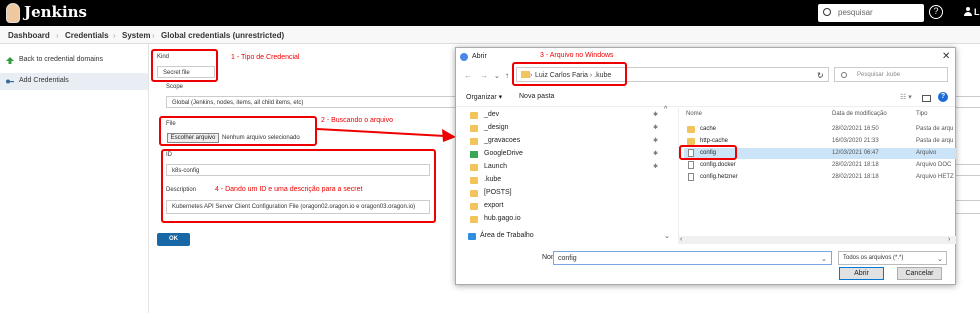  What do you see at coordinates (44, 80) in the screenshot?
I see `sidebar-item-label: Add Credentials` at bounding box center [44, 80].